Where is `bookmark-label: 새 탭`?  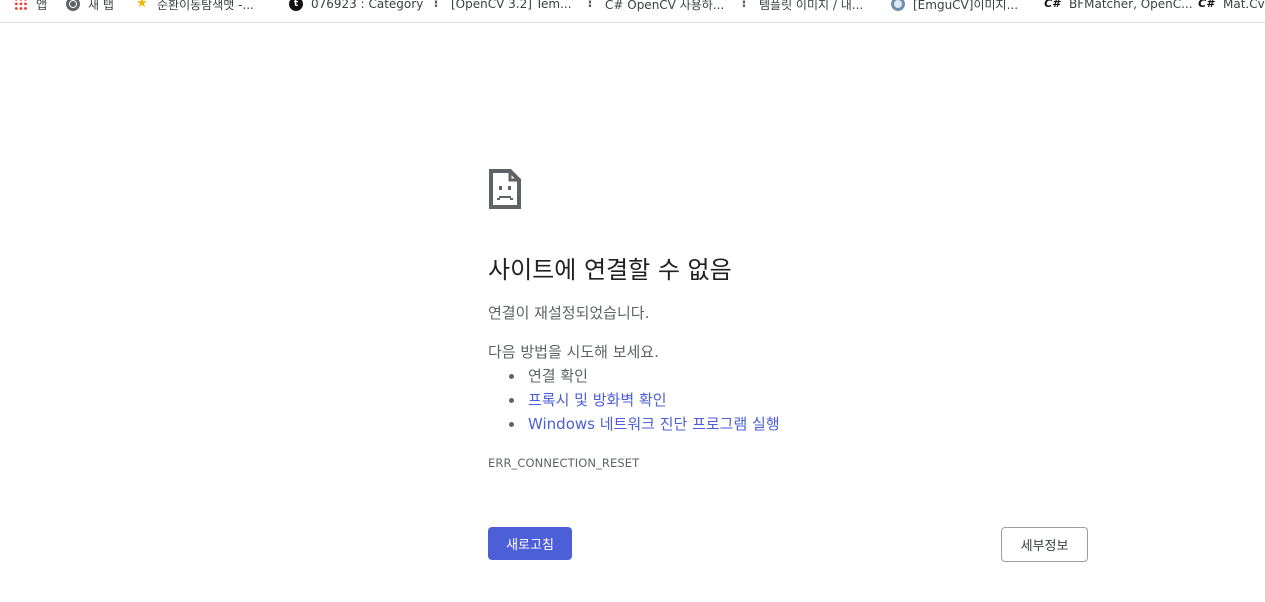
bookmark-label: 새 탭 is located at coordinates (101, 6).